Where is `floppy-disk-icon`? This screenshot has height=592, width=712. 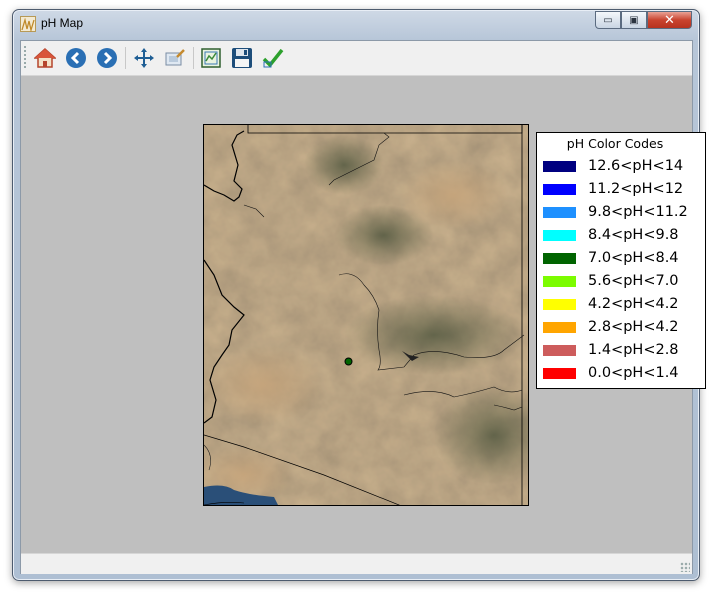 floppy-disk-icon is located at coordinates (242, 58).